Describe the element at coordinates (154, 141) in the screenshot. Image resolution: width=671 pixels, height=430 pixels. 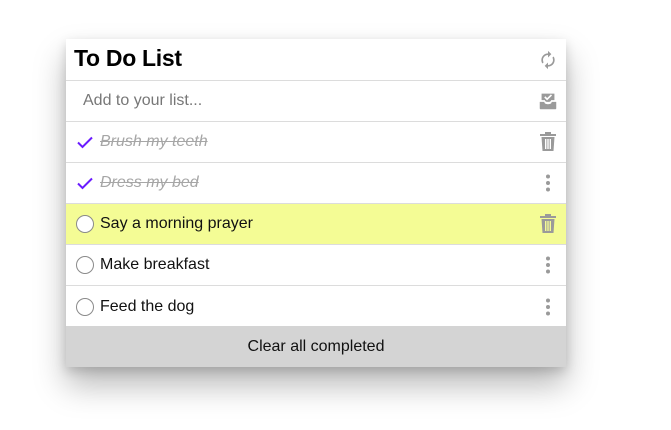
I see `todo-item-label: Brush my teeth` at that location.